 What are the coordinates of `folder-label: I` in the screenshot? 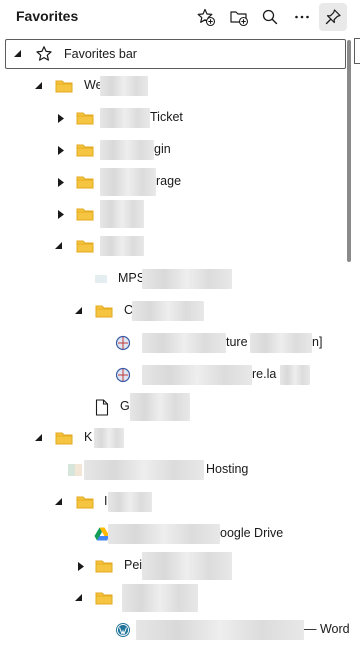 It's located at (106, 501).